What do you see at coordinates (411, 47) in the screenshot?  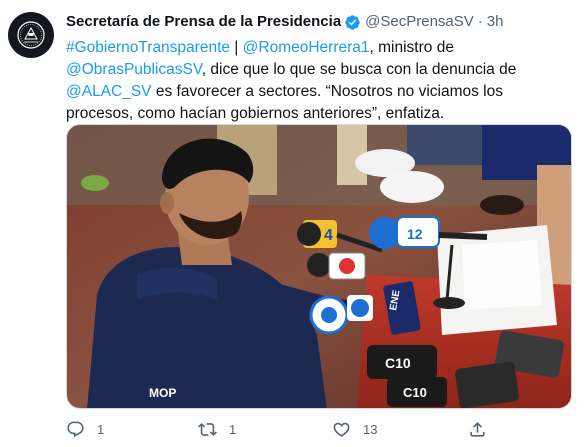 I see `tweet-text-segment: , ministro de` at bounding box center [411, 47].